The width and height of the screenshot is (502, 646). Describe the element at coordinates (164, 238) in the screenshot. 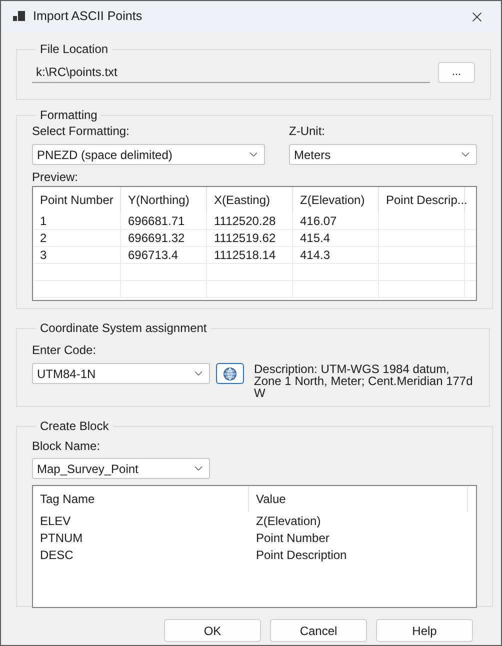

I see `table-cell: 696691.32` at that location.